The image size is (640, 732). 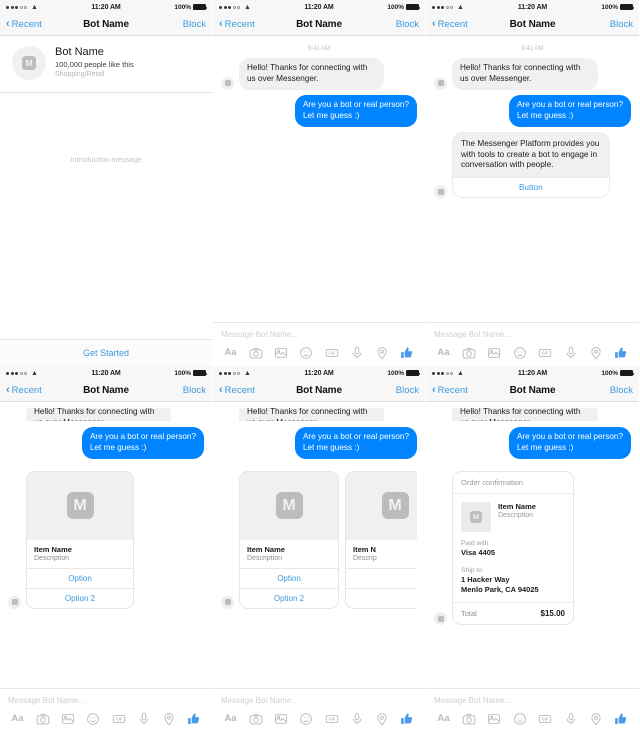 What do you see at coordinates (381, 577) in the screenshot?
I see `card-option-1-button` at bounding box center [381, 577].